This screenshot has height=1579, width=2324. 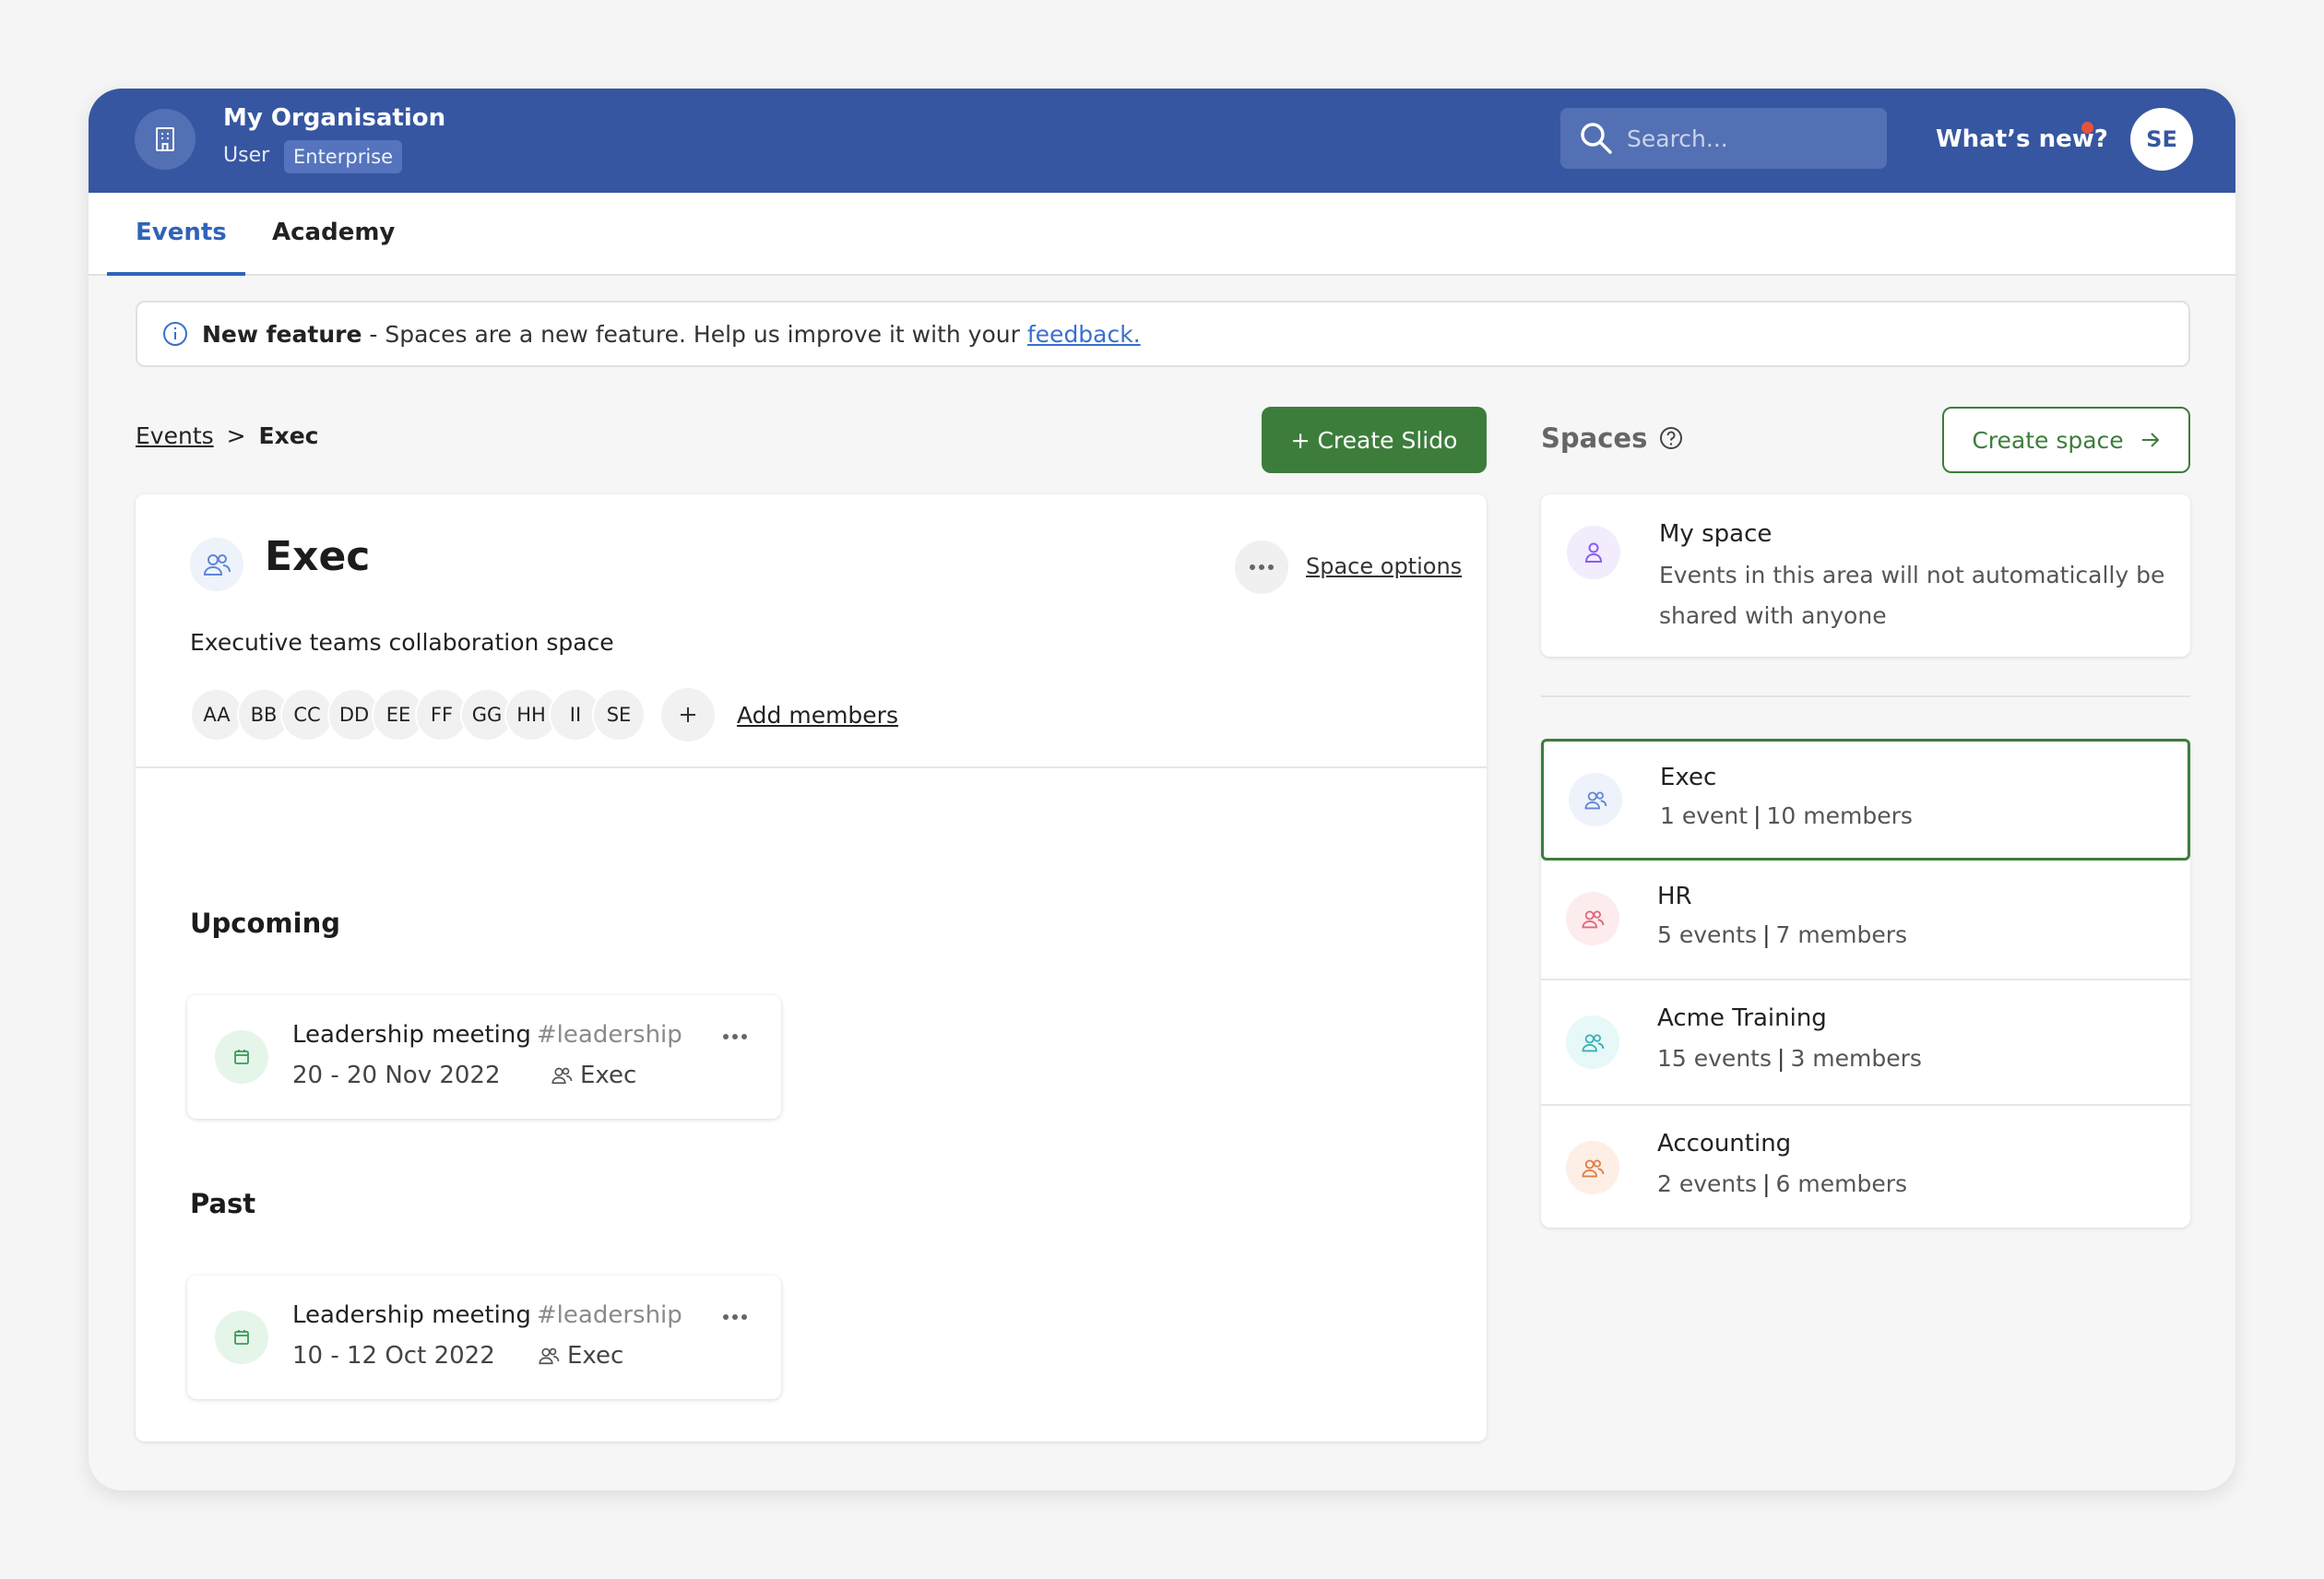 I want to click on space-name: Accounting, so click(x=1724, y=1144).